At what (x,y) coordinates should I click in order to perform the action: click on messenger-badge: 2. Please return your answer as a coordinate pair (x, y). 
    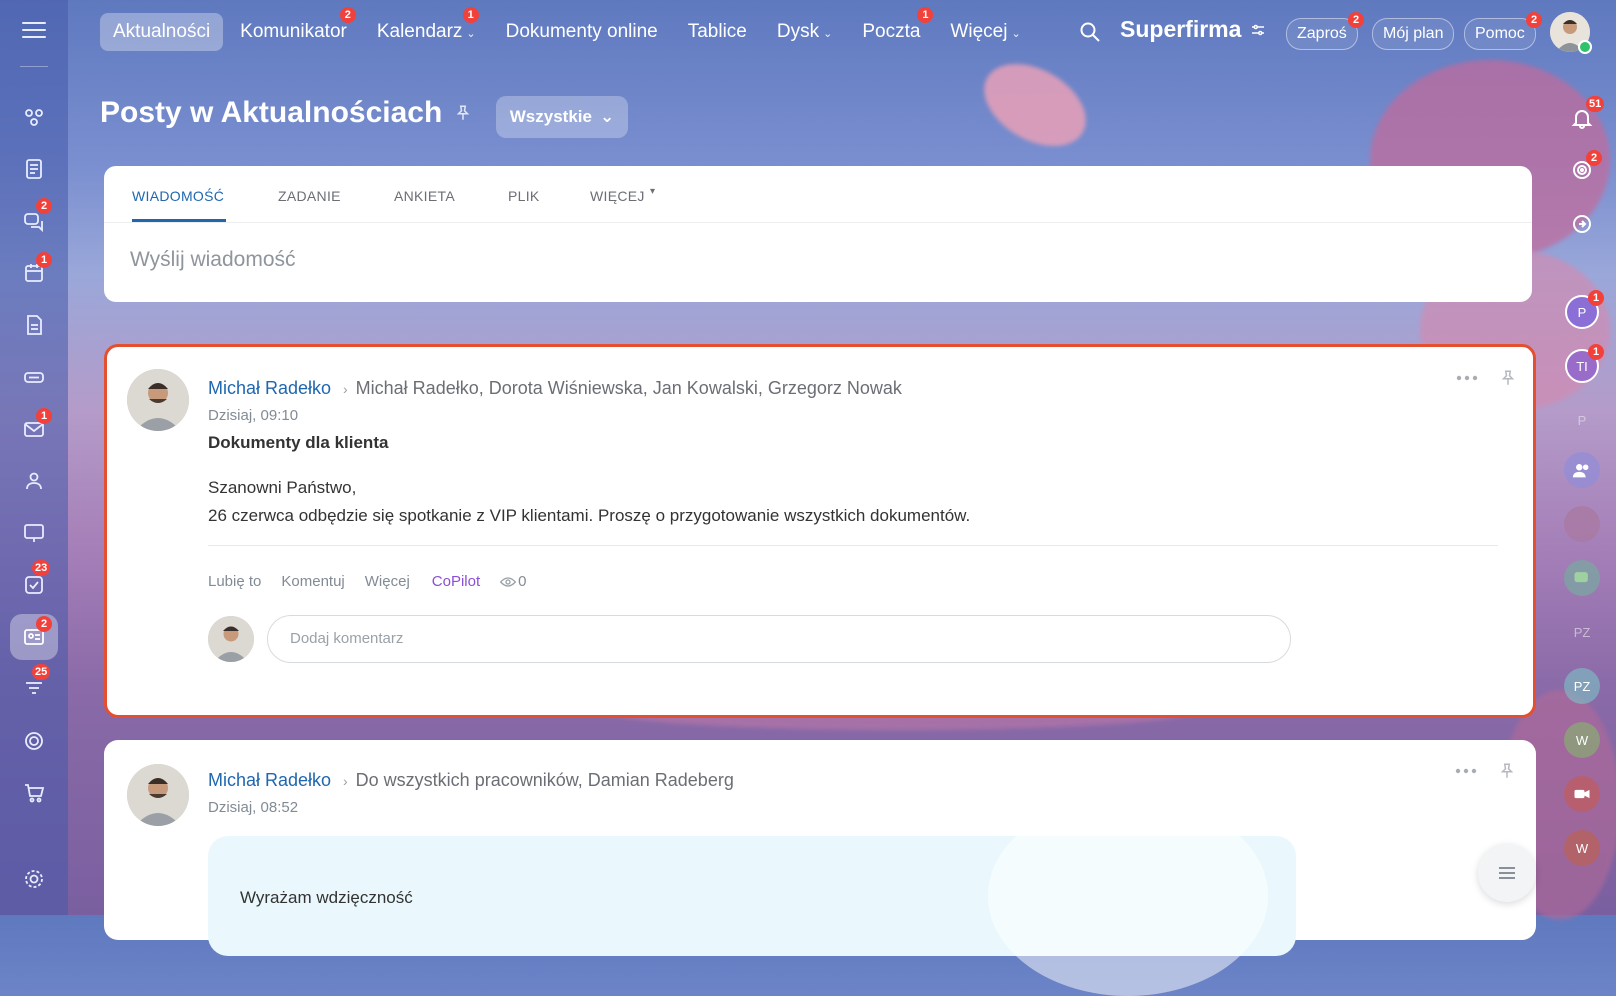
    Looking at the image, I should click on (347, 15).